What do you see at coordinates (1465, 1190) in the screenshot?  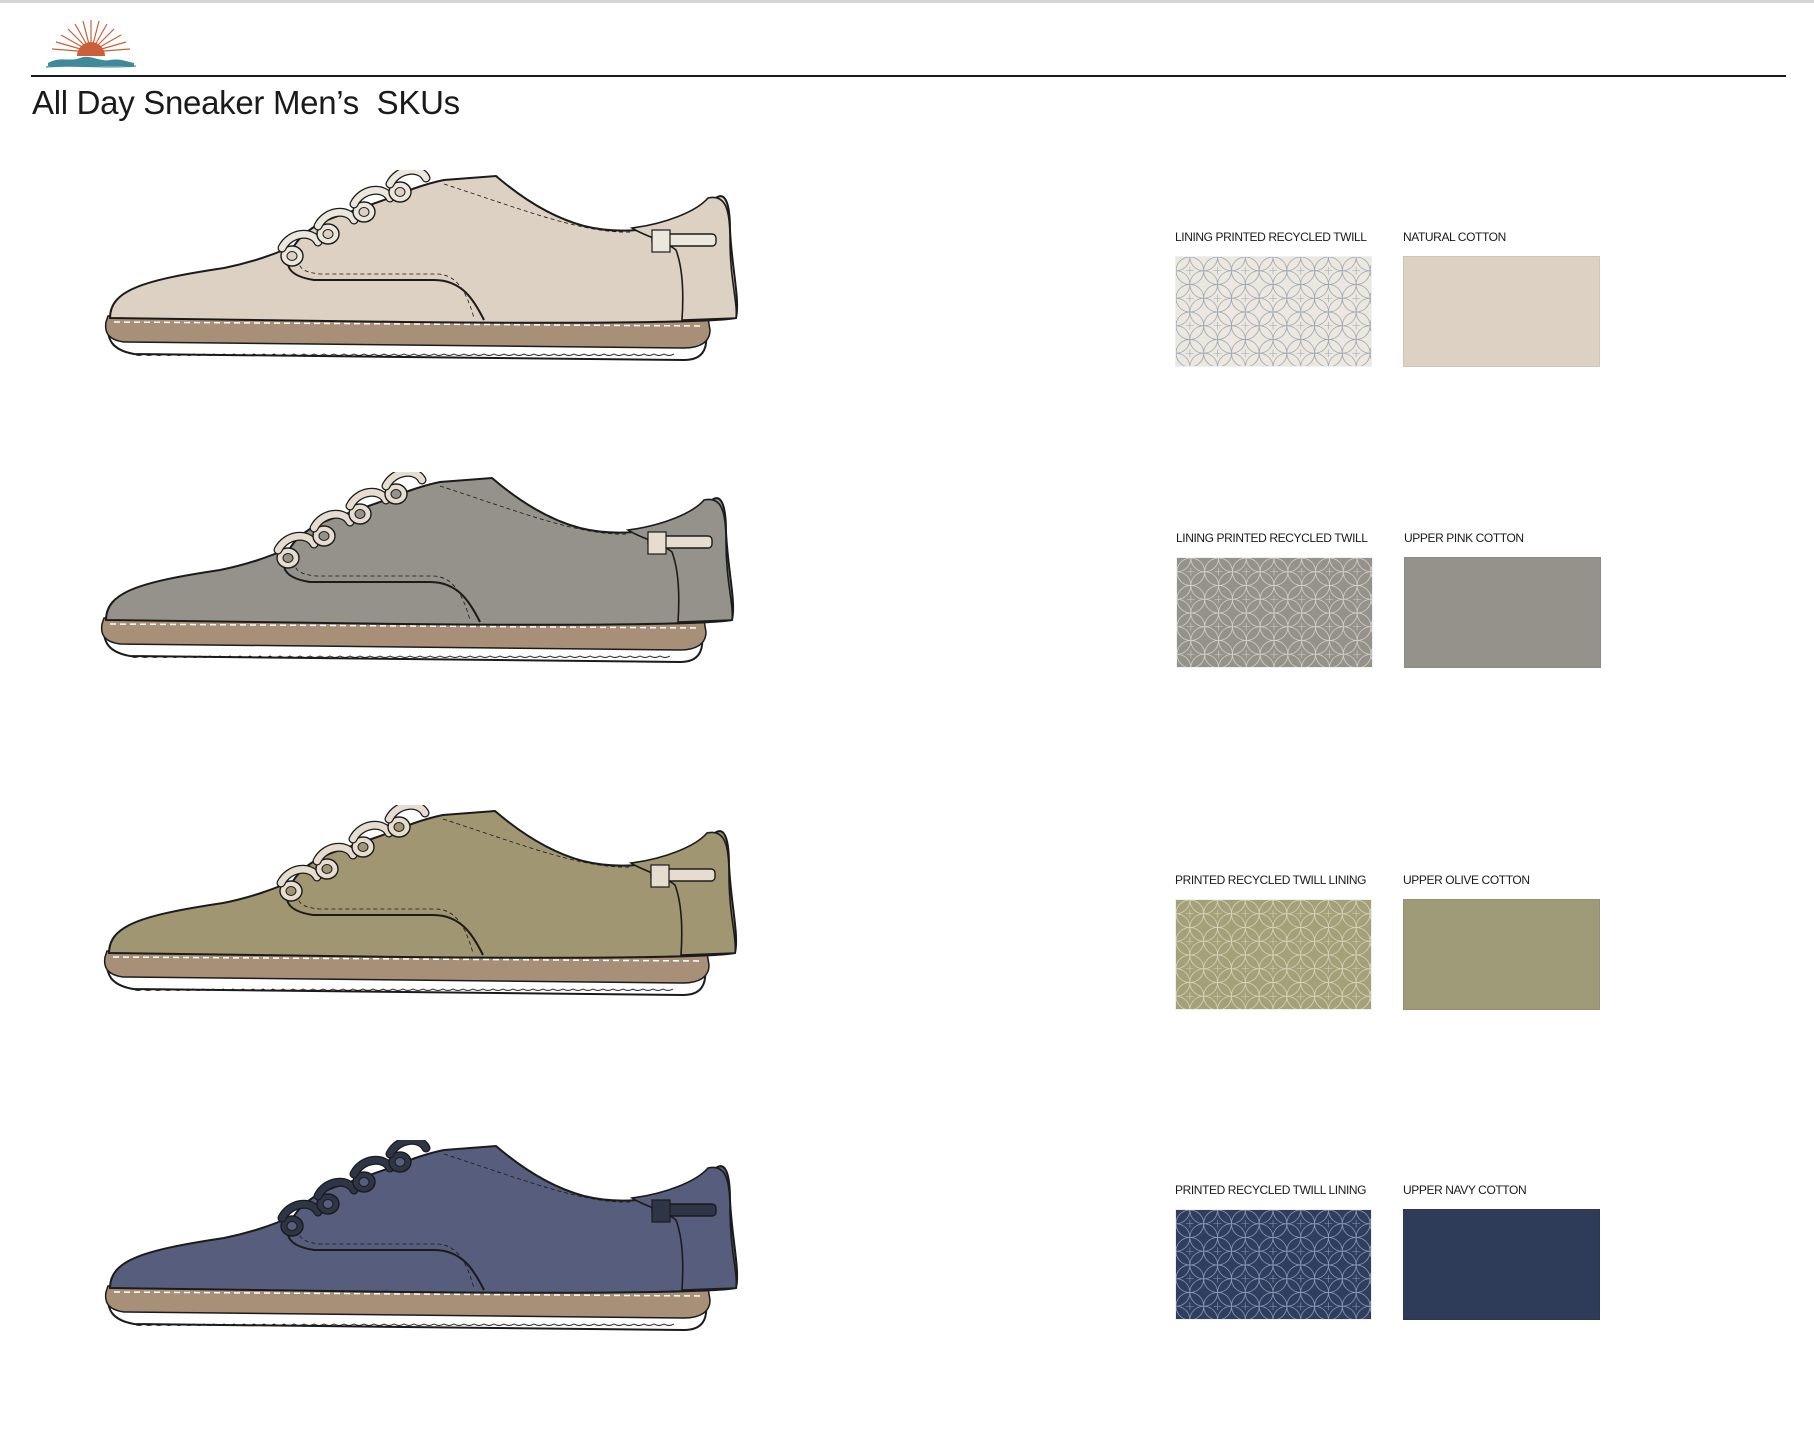 I see `upper-swatch-label: UPPER NAVY COTTON` at bounding box center [1465, 1190].